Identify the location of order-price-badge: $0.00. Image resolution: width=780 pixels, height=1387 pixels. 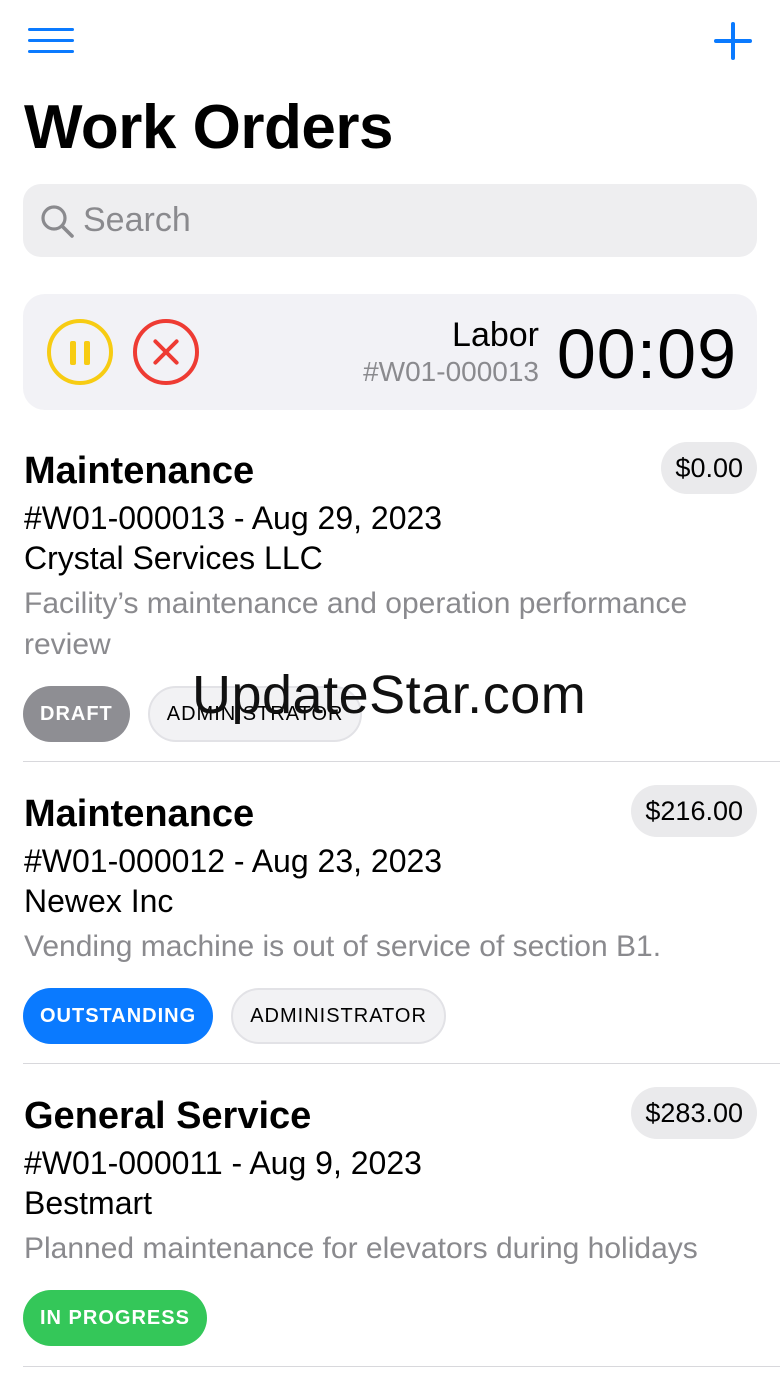
(709, 468).